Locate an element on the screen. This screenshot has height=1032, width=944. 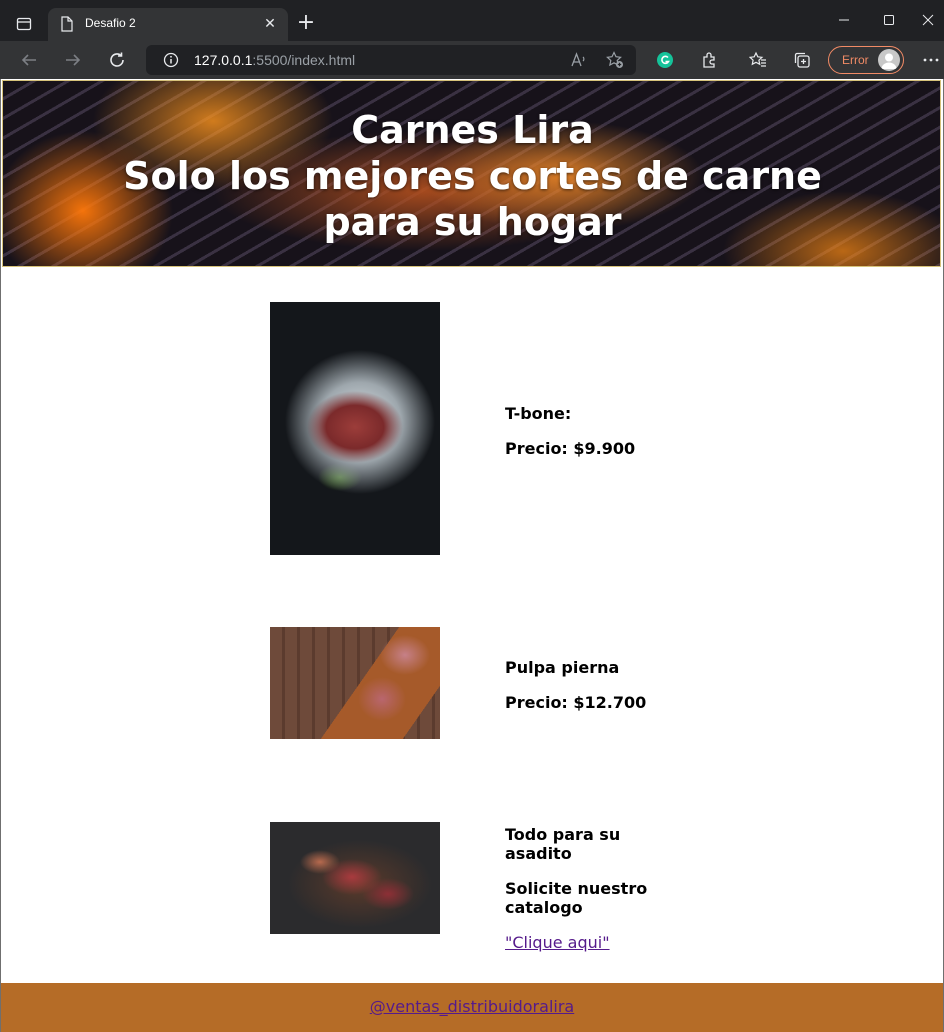
close-window-icon is located at coordinates (928, 20).